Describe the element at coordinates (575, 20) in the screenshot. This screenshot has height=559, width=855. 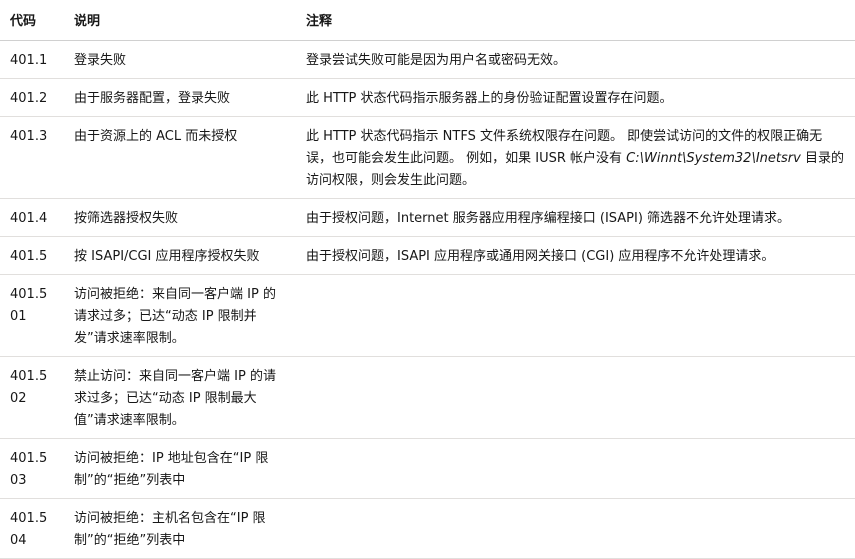
I see `header-notes: 注释` at that location.